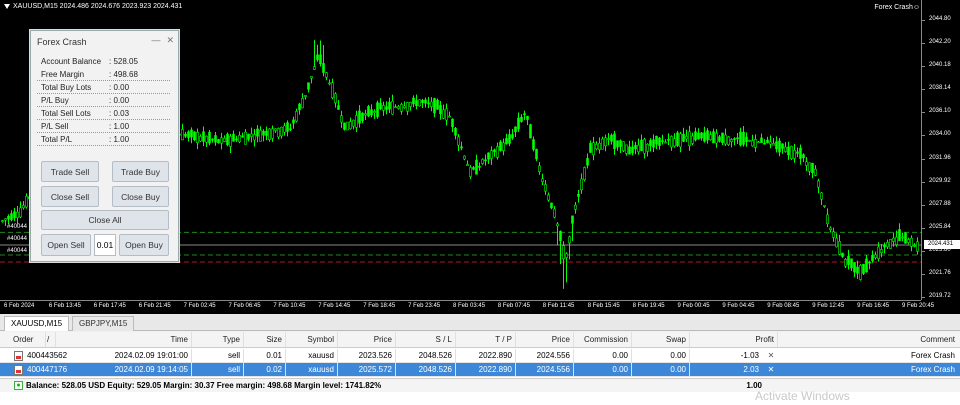  What do you see at coordinates (312, 355) in the screenshot?
I see `order-symbol: xauusd` at bounding box center [312, 355].